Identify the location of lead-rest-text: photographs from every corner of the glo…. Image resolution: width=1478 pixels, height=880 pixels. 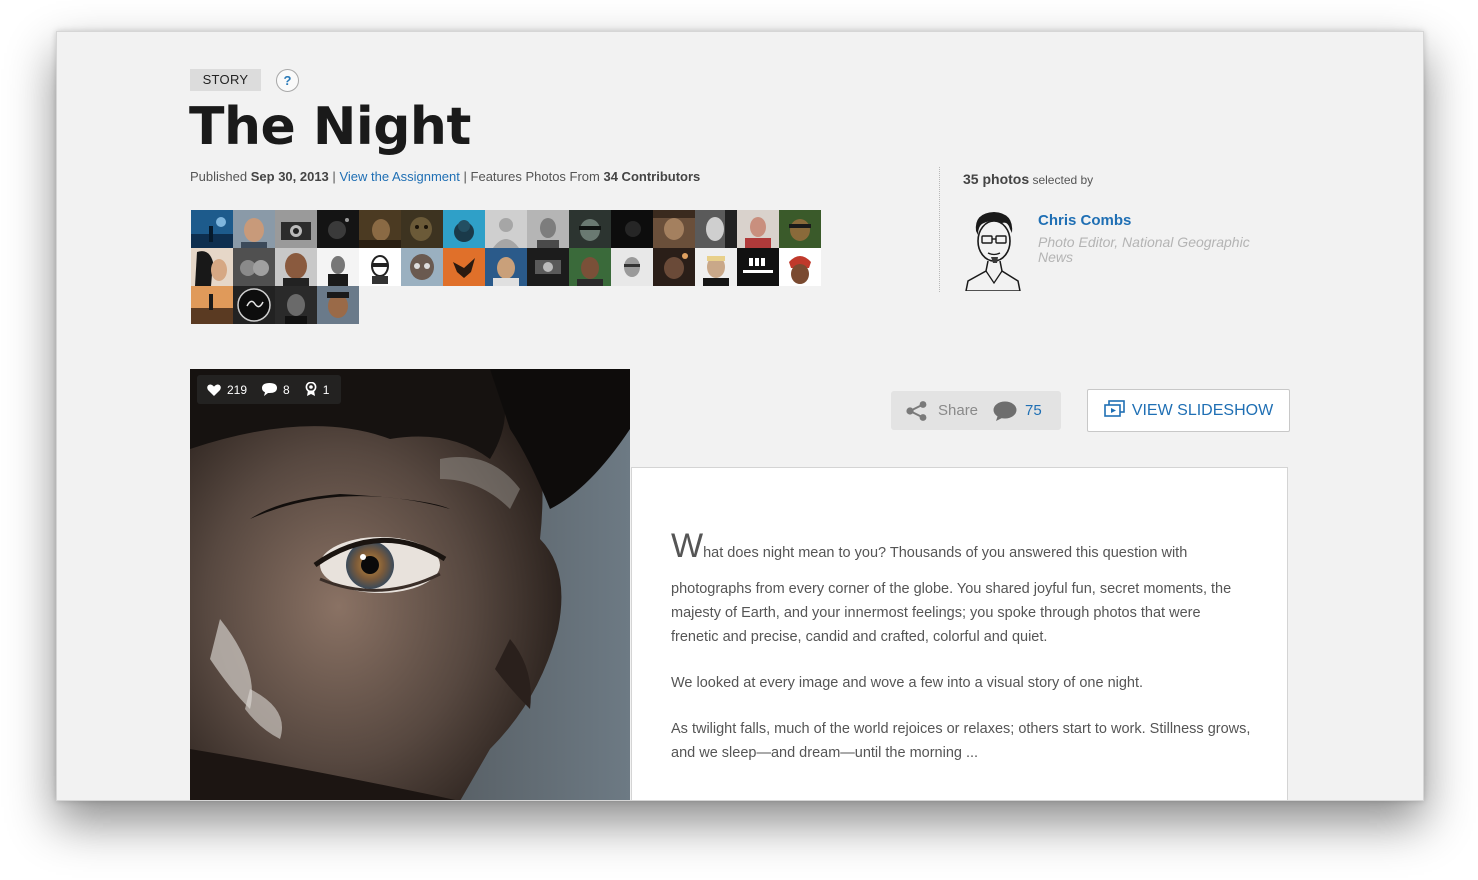
(951, 613).